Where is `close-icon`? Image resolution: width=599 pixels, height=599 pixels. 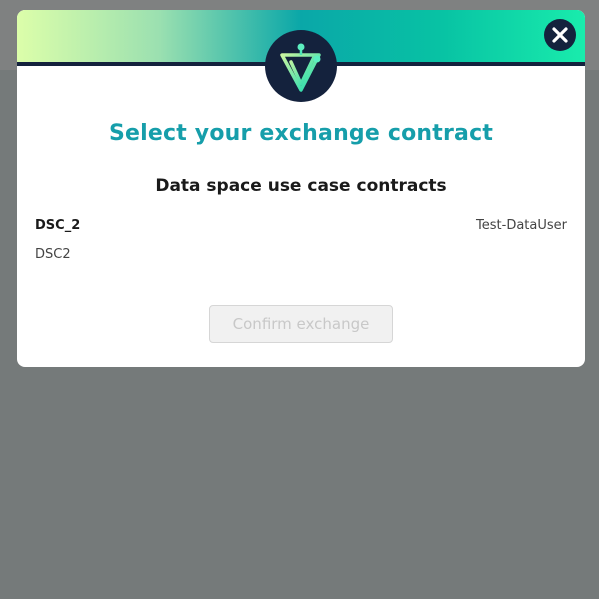
close-icon is located at coordinates (560, 35).